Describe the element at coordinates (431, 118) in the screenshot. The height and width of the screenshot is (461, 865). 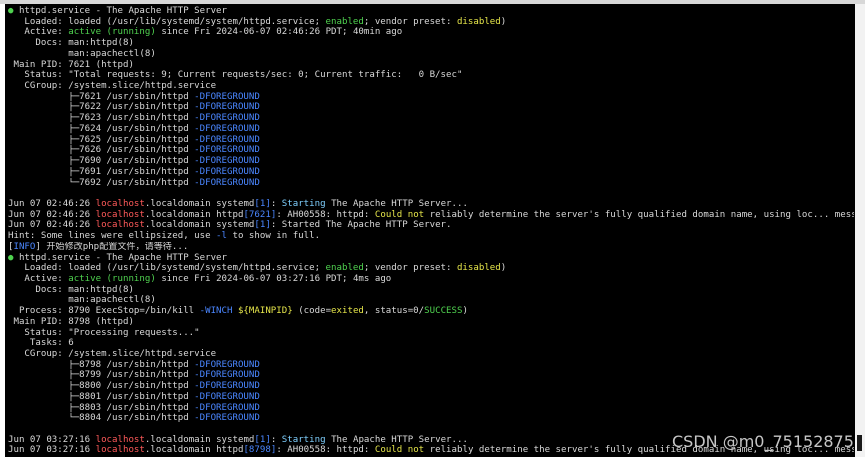
I see `terminal-line: ├─7623 /usr/sbin/httpd -DFOREGROUND` at that location.